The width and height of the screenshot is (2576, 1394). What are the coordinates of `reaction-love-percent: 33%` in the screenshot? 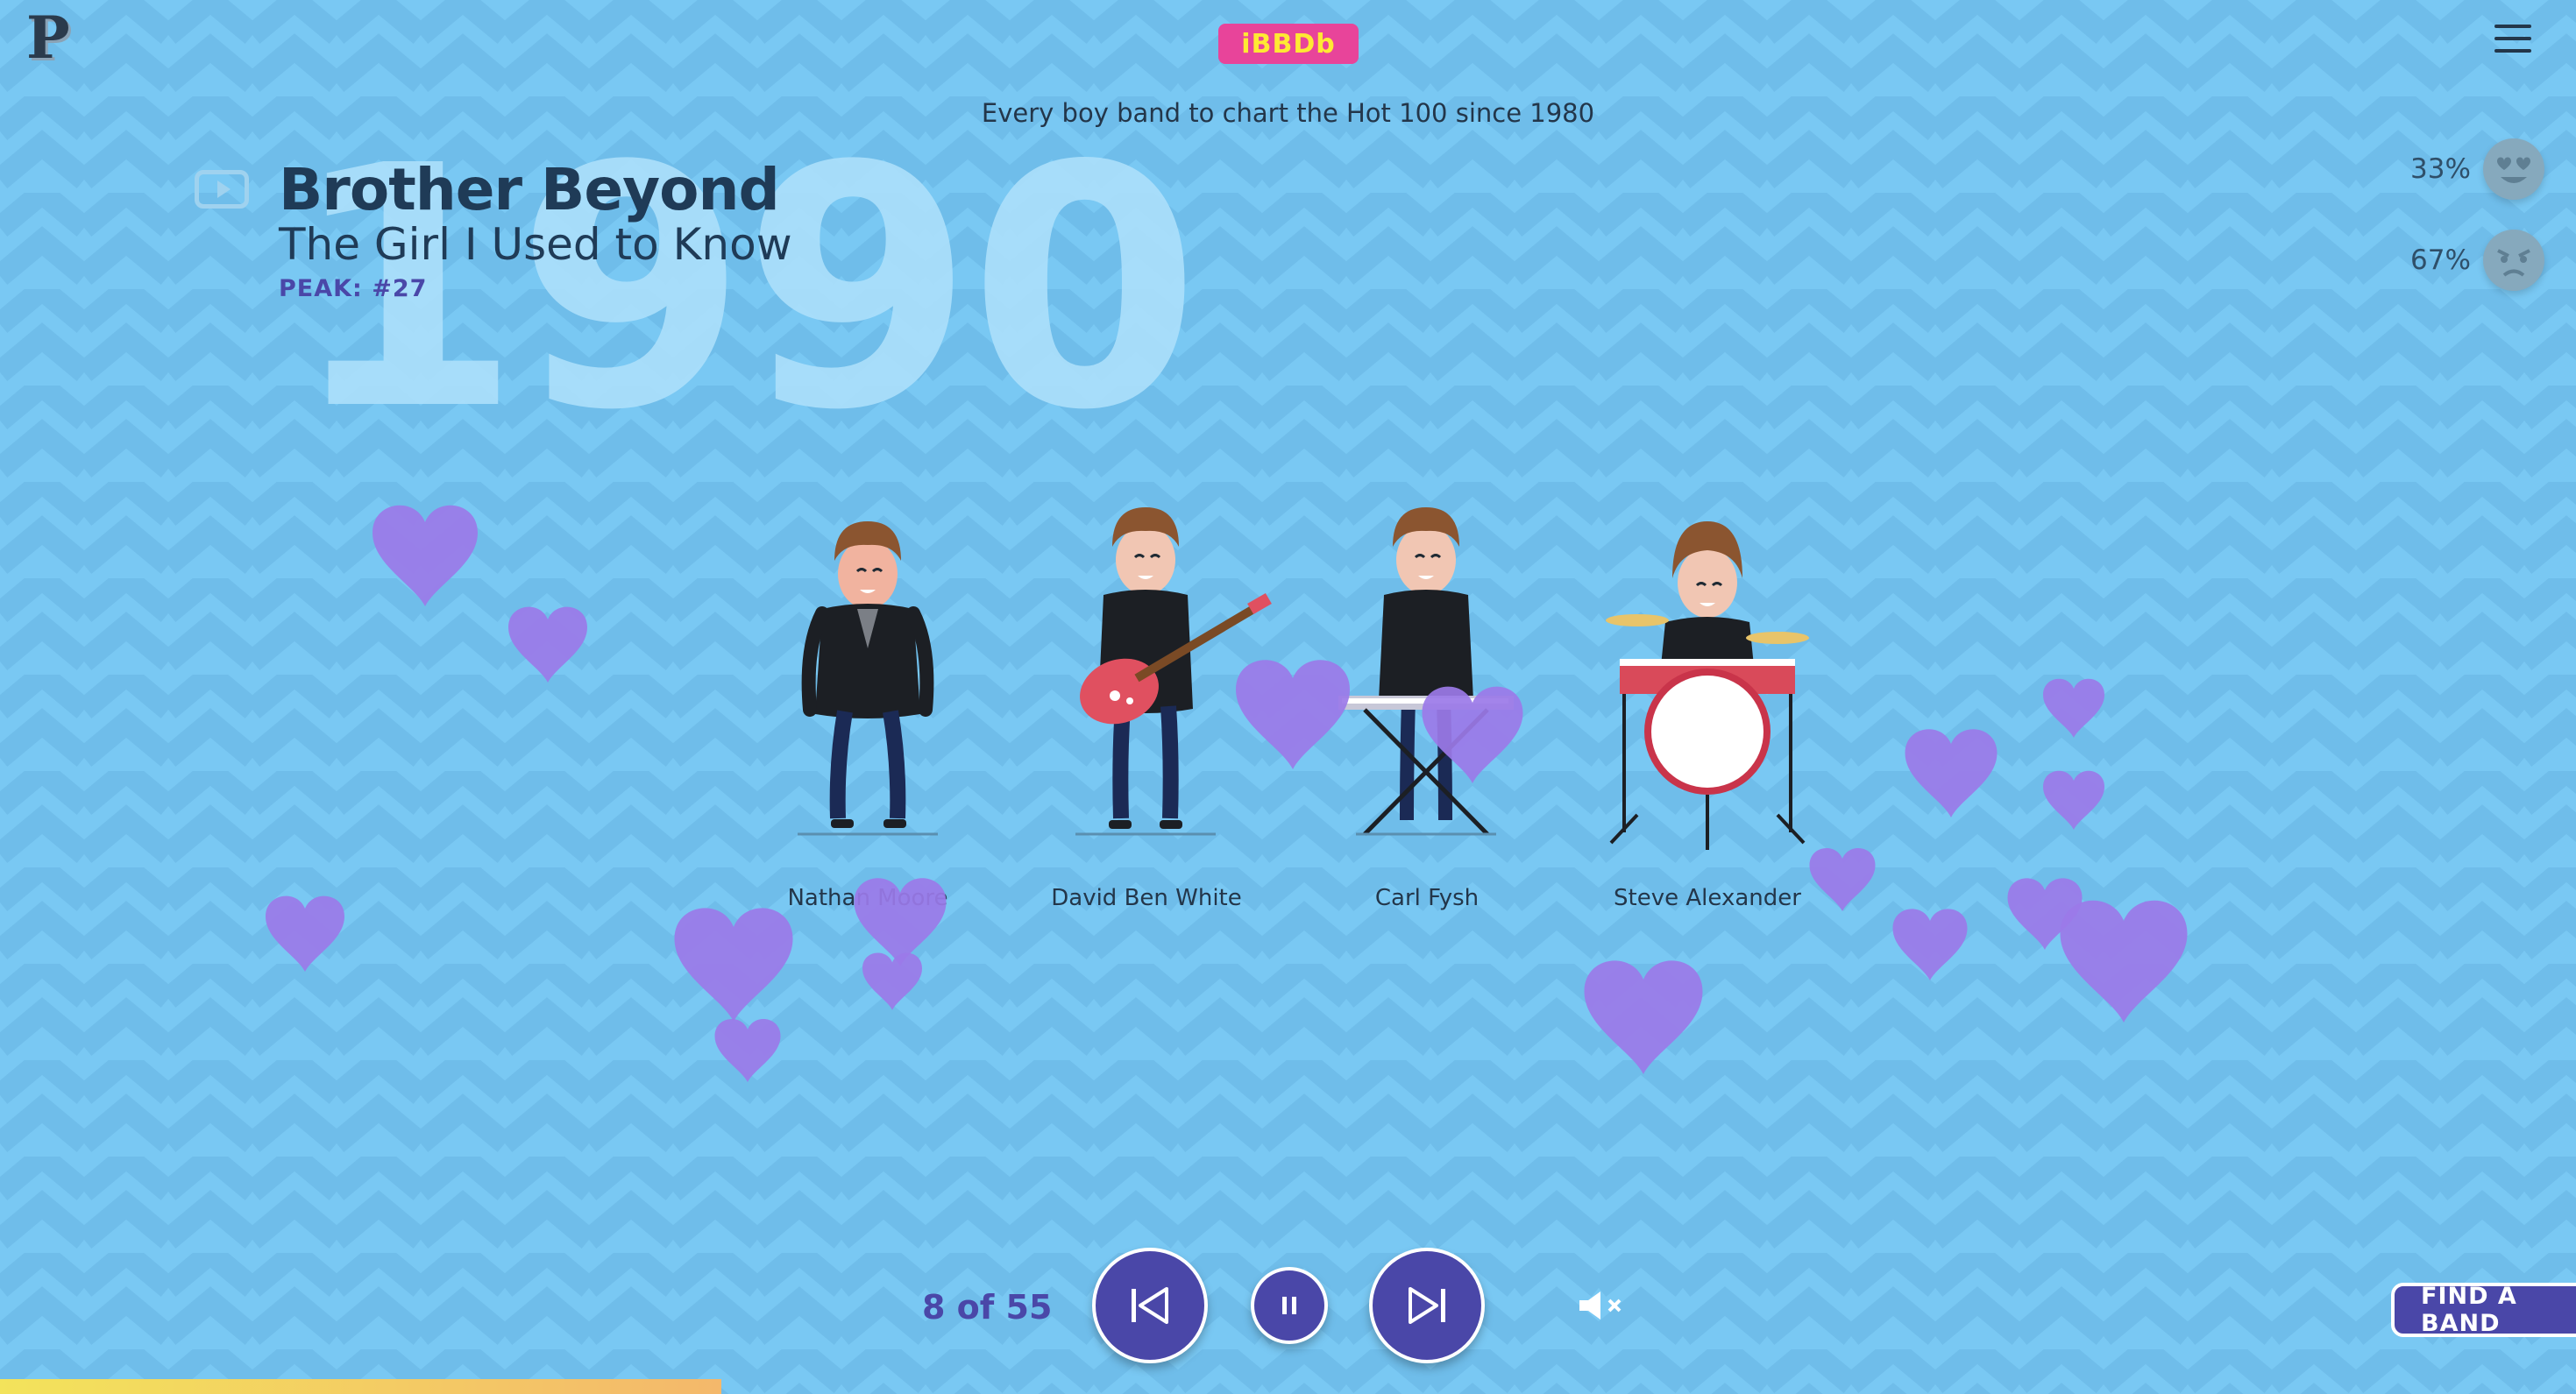 It's located at (2440, 169).